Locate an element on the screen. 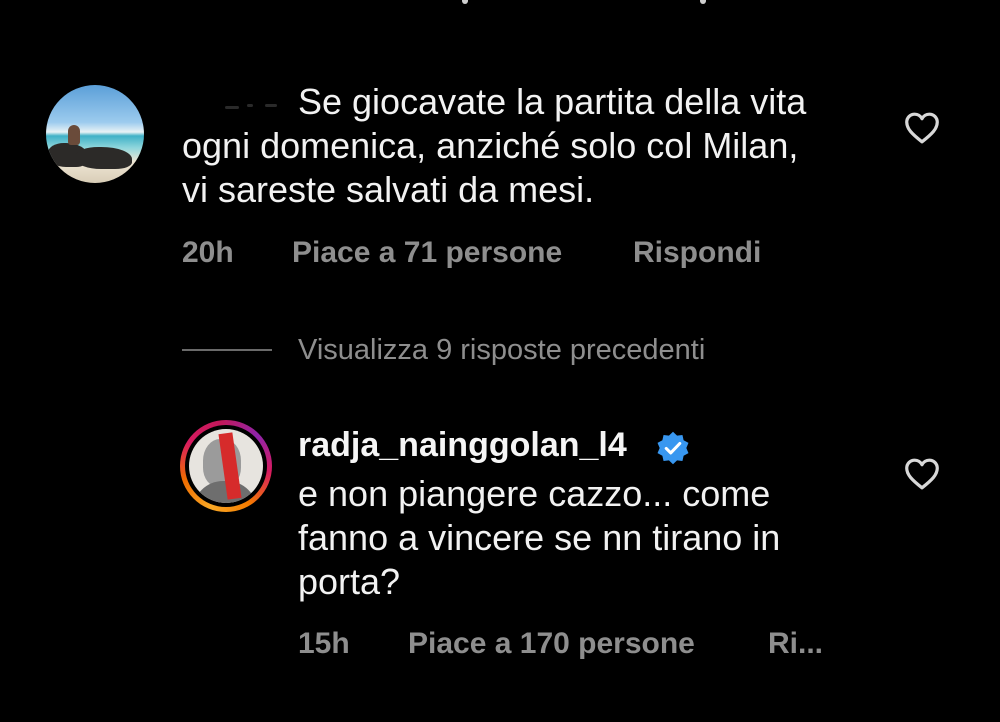 The image size is (1000, 722). comment-time: 15h is located at coordinates (324, 643).